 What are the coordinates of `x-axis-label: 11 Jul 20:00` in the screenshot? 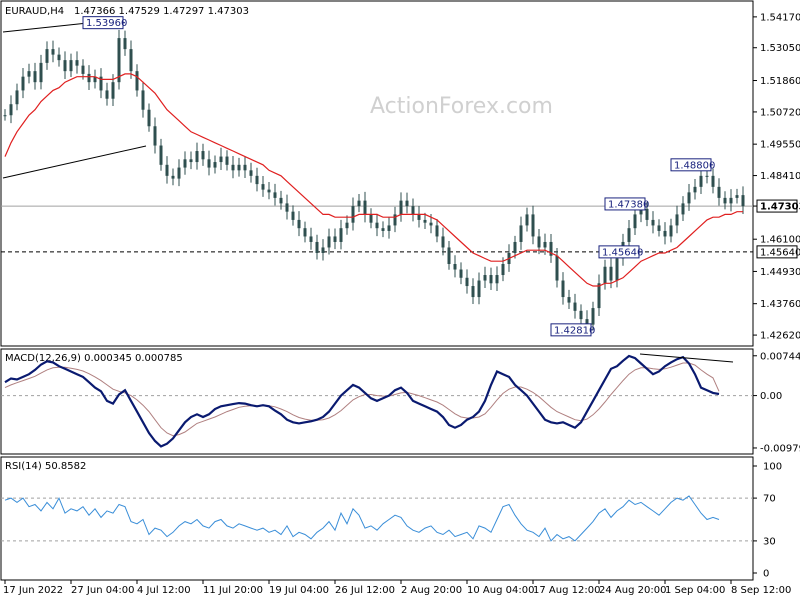 It's located at (233, 590).